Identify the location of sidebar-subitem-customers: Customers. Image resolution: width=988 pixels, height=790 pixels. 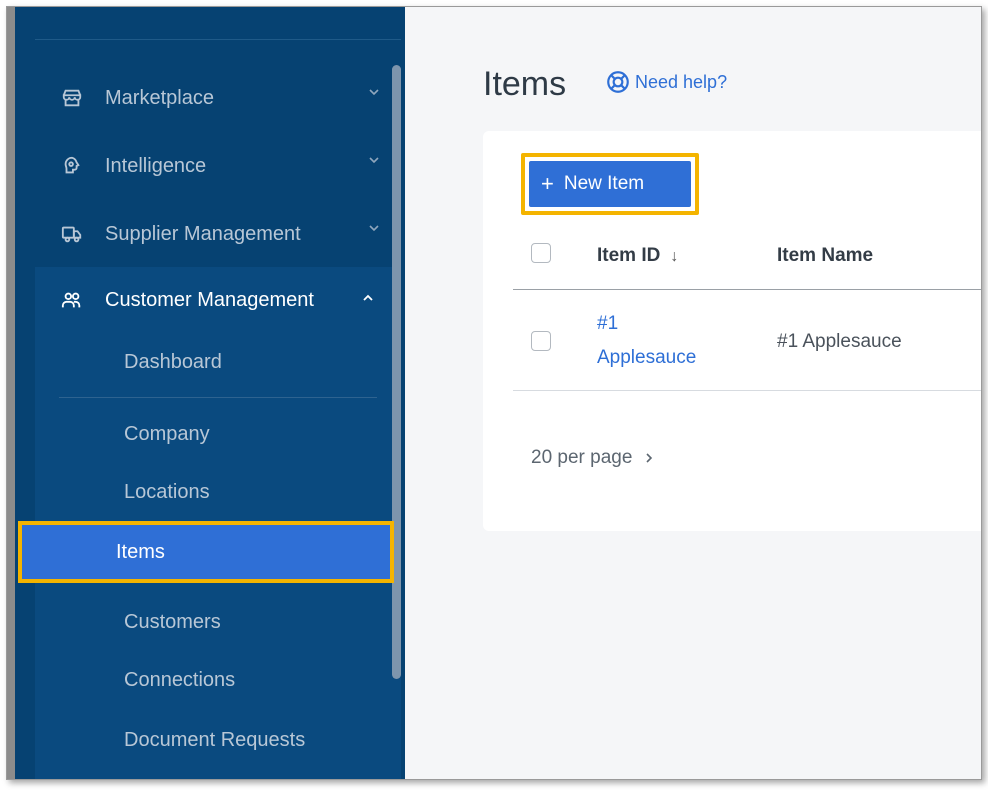
(213, 622).